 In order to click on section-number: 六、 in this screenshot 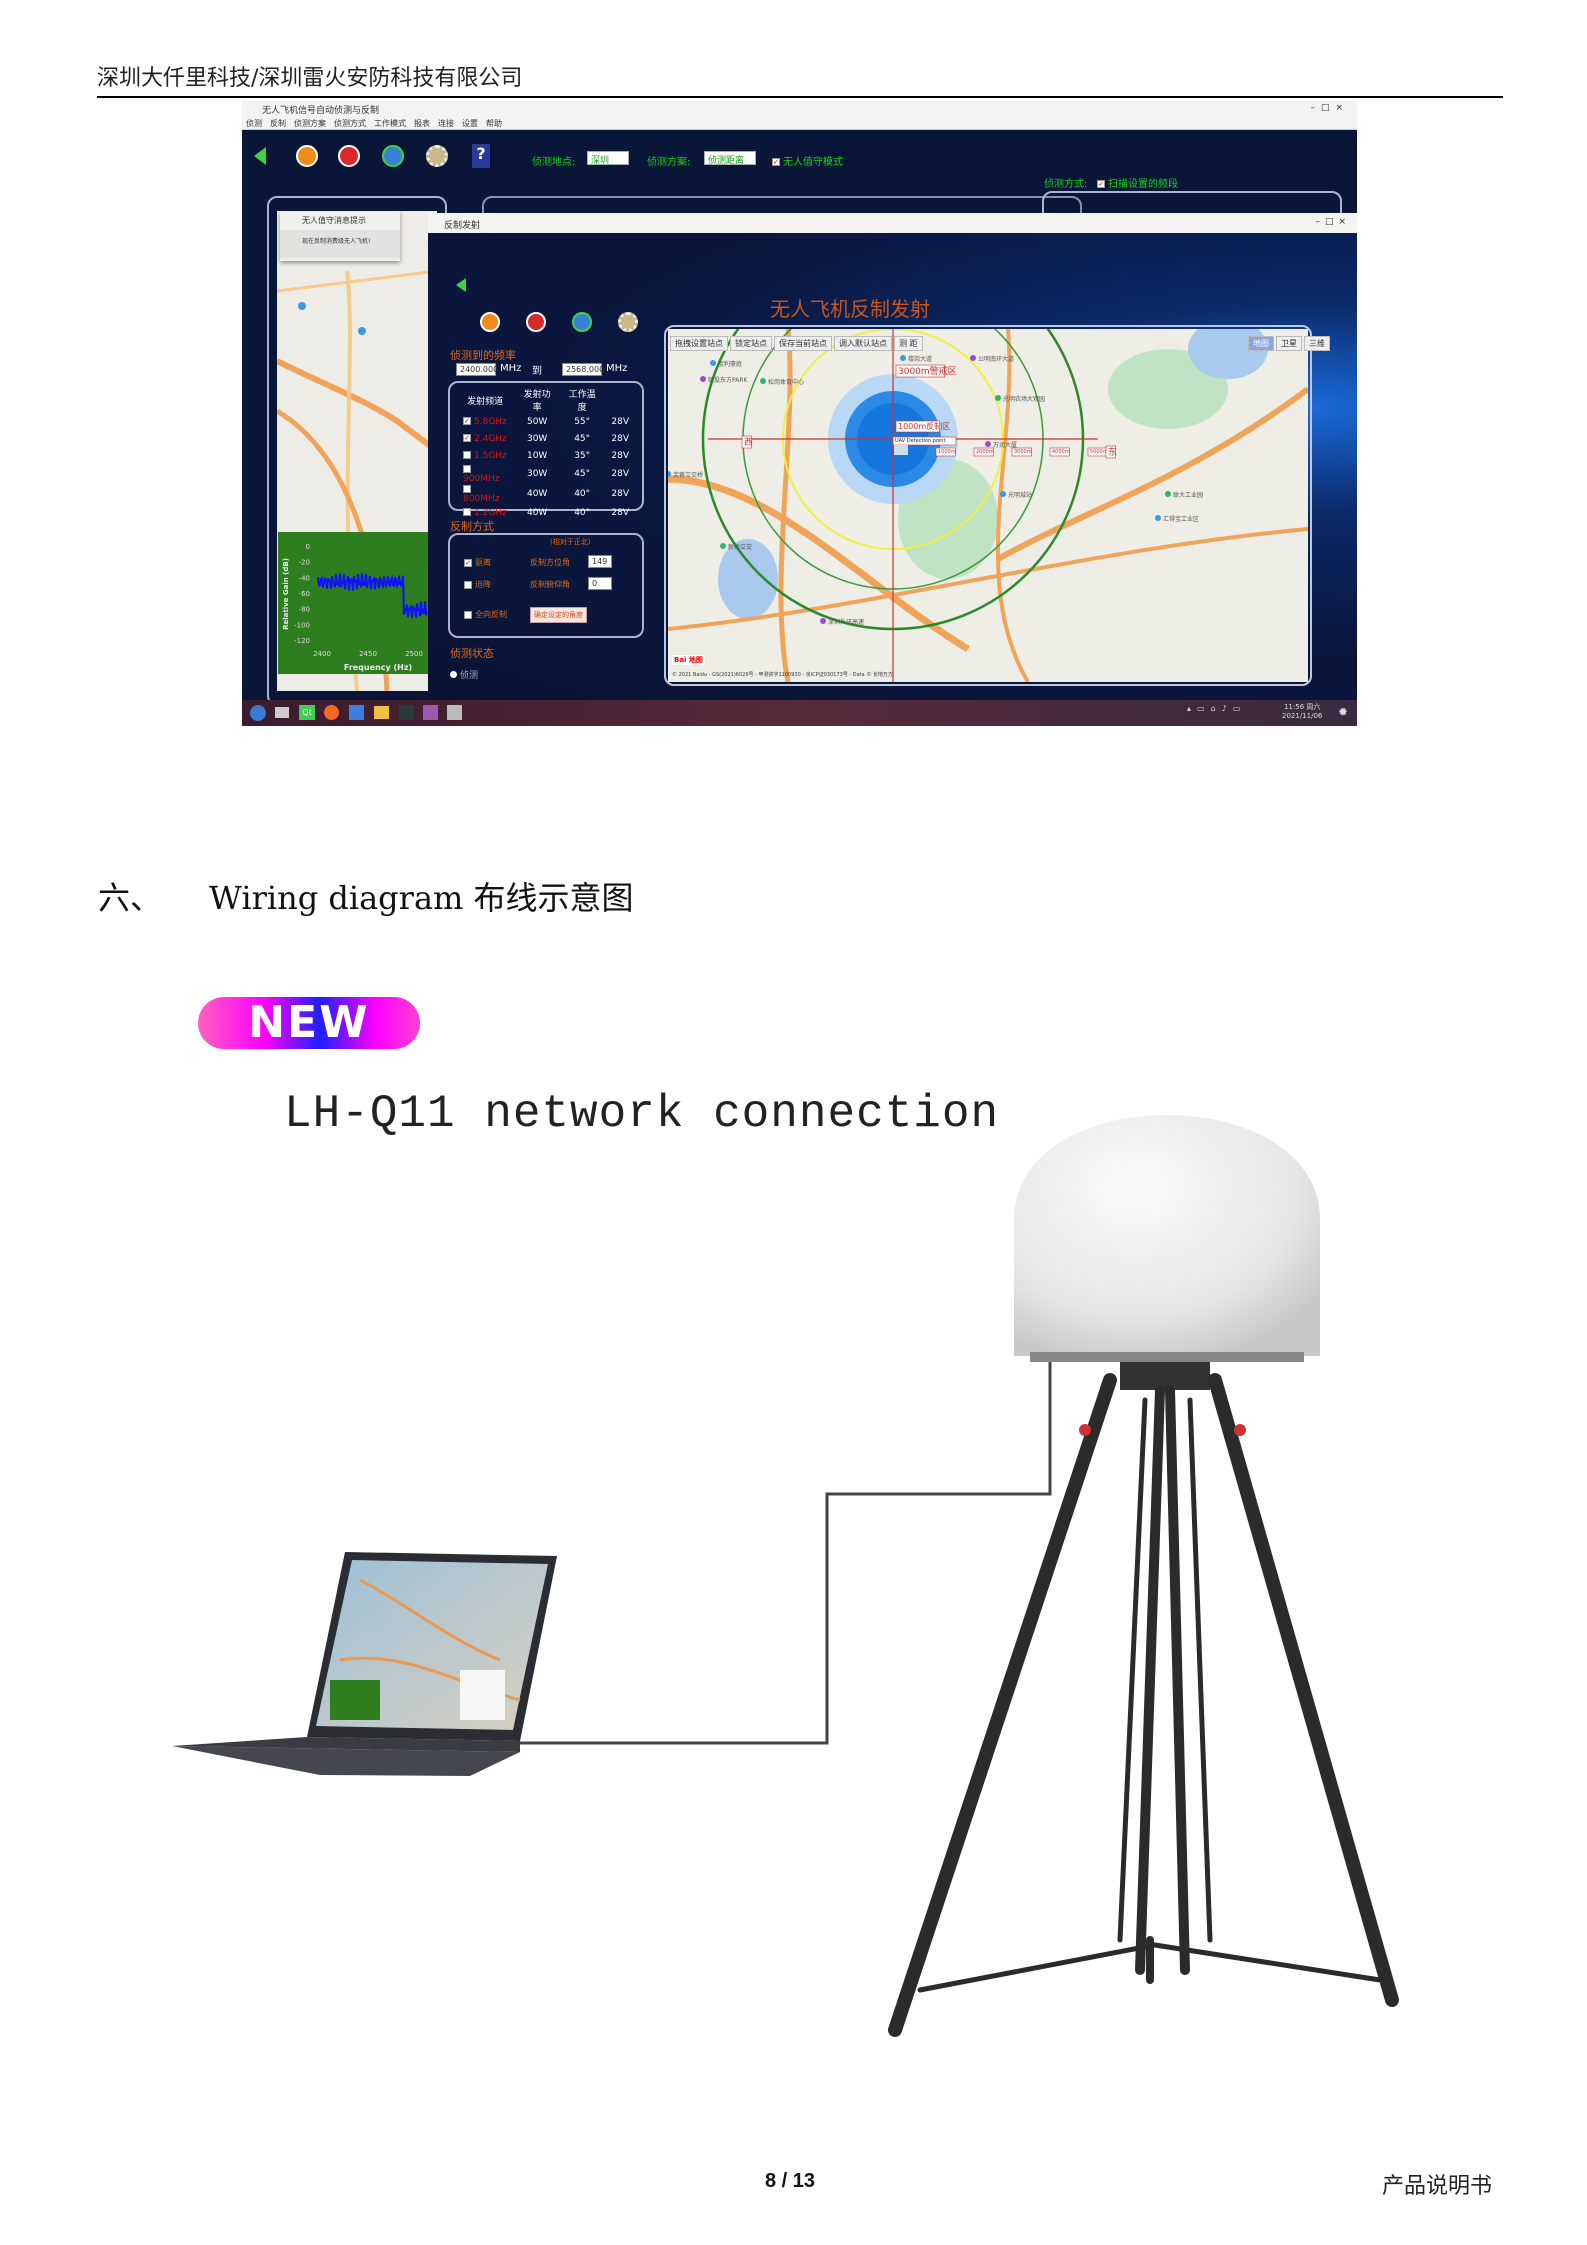, I will do `click(130, 898)`.